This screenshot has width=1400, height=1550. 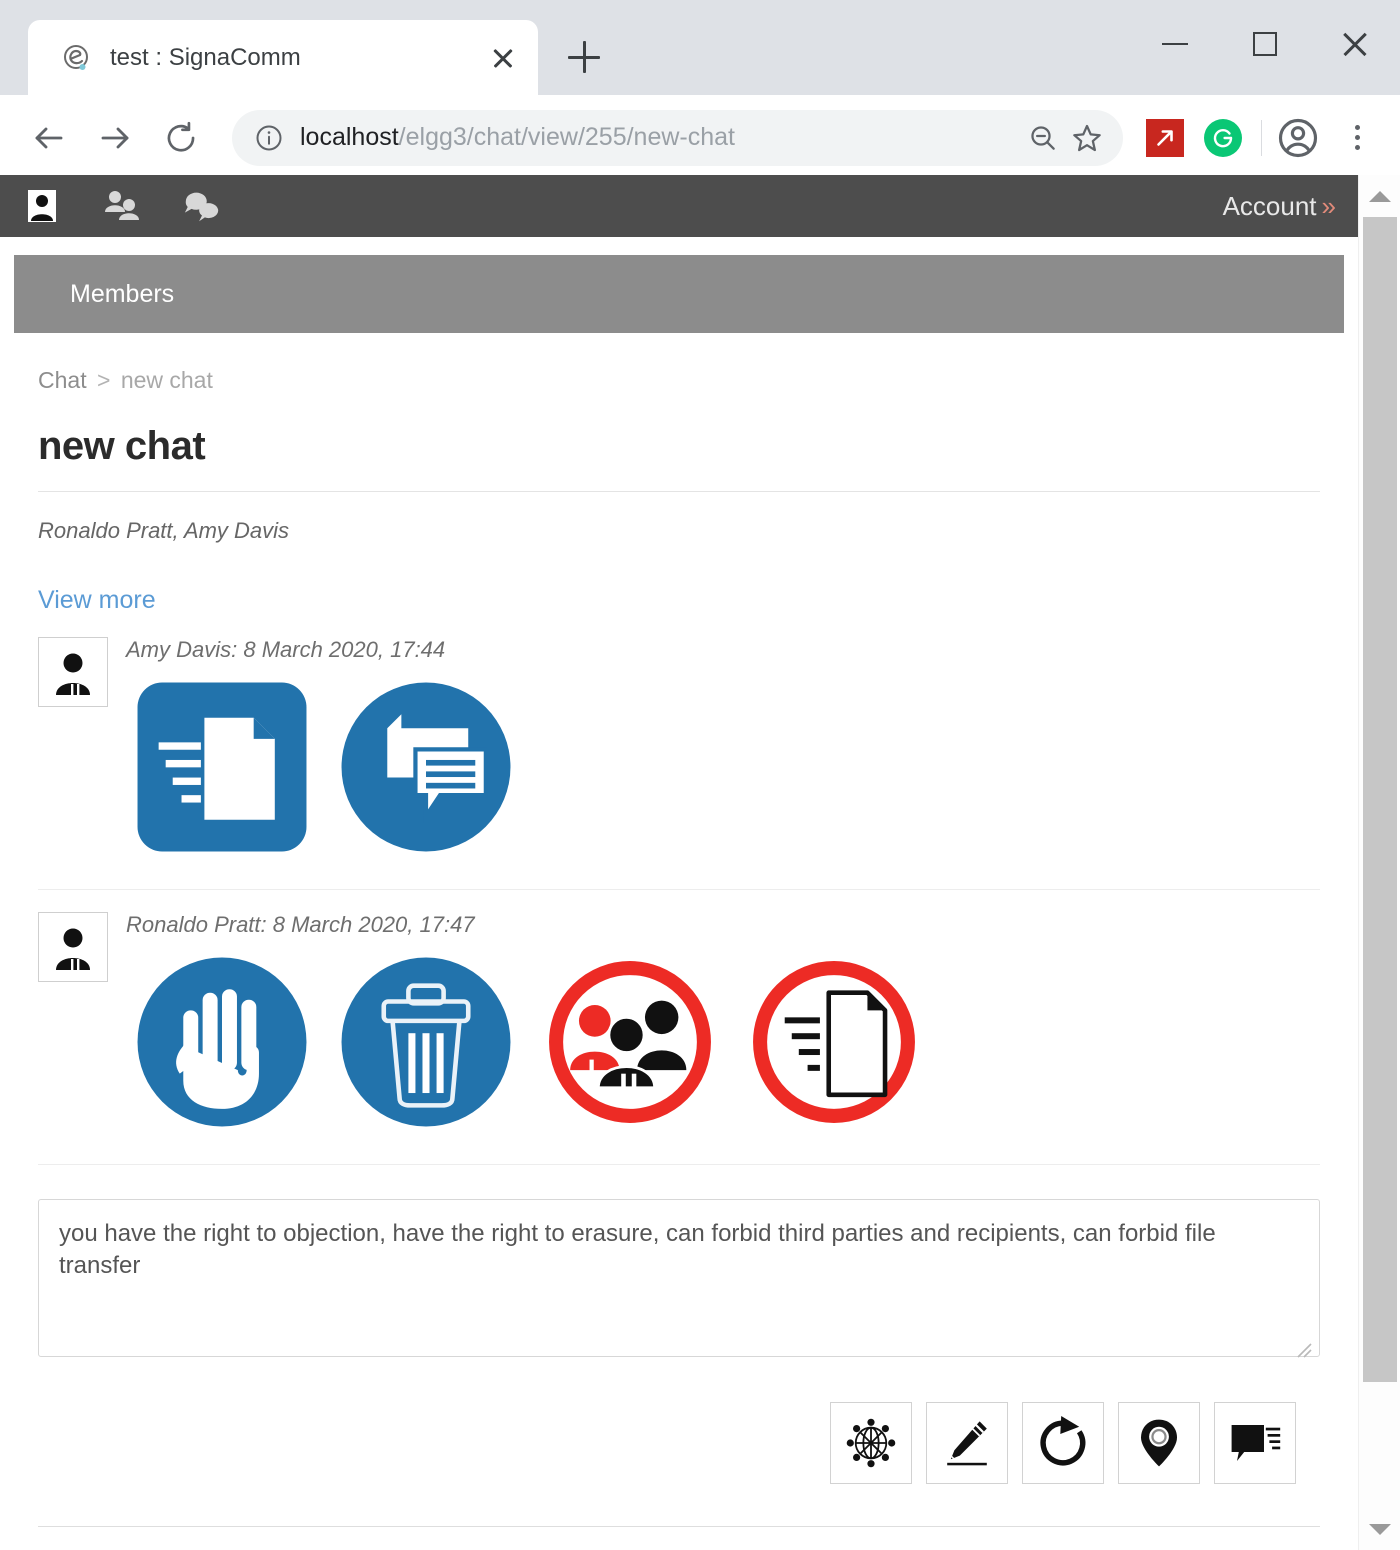 I want to click on message-meta: Amy Davis: 8 March 2020, 17:44, so click(x=286, y=649).